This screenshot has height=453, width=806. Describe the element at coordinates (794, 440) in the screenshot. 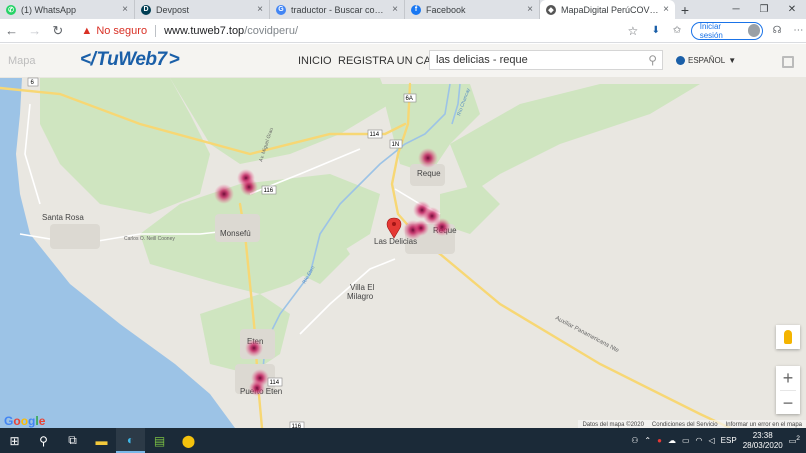

I see `notification-icon: ▭2` at that location.